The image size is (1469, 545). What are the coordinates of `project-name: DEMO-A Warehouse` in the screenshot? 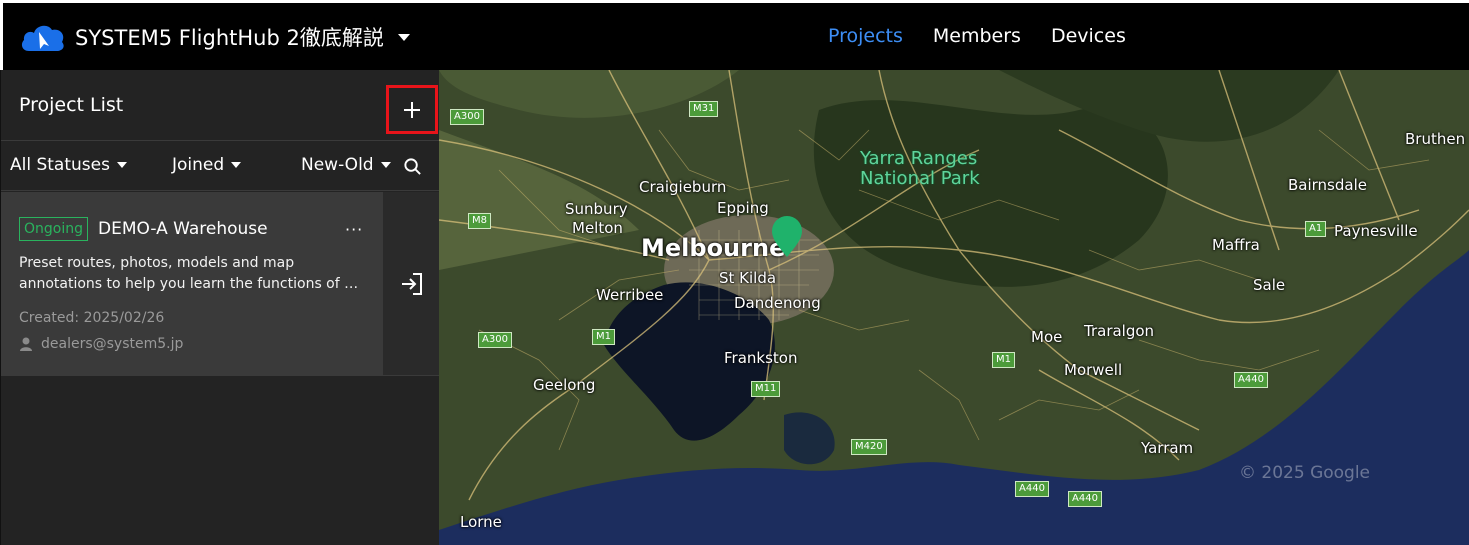 It's located at (183, 229).